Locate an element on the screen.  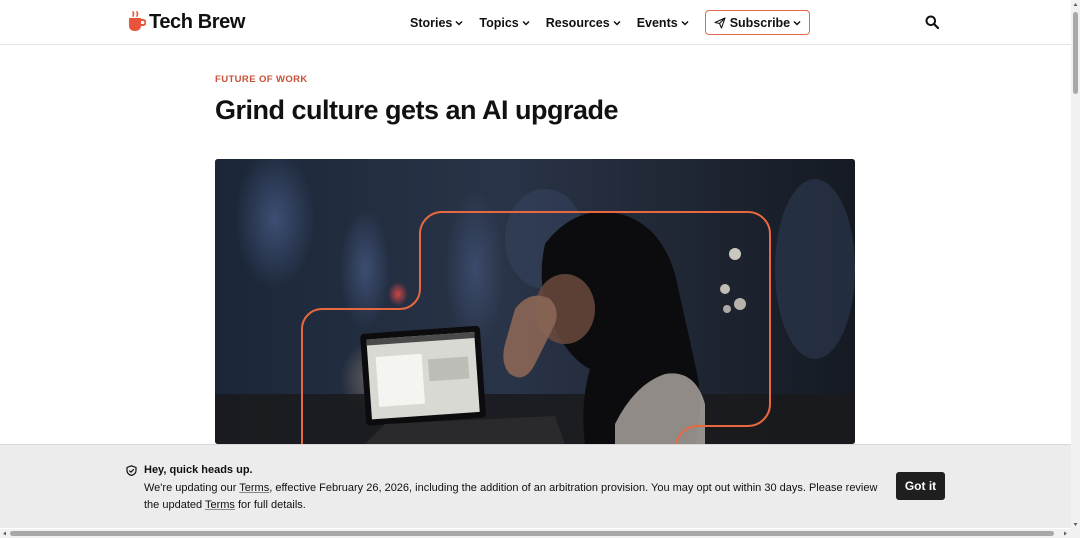
banner-title: Hey, quick heads up. is located at coordinates (198, 470).